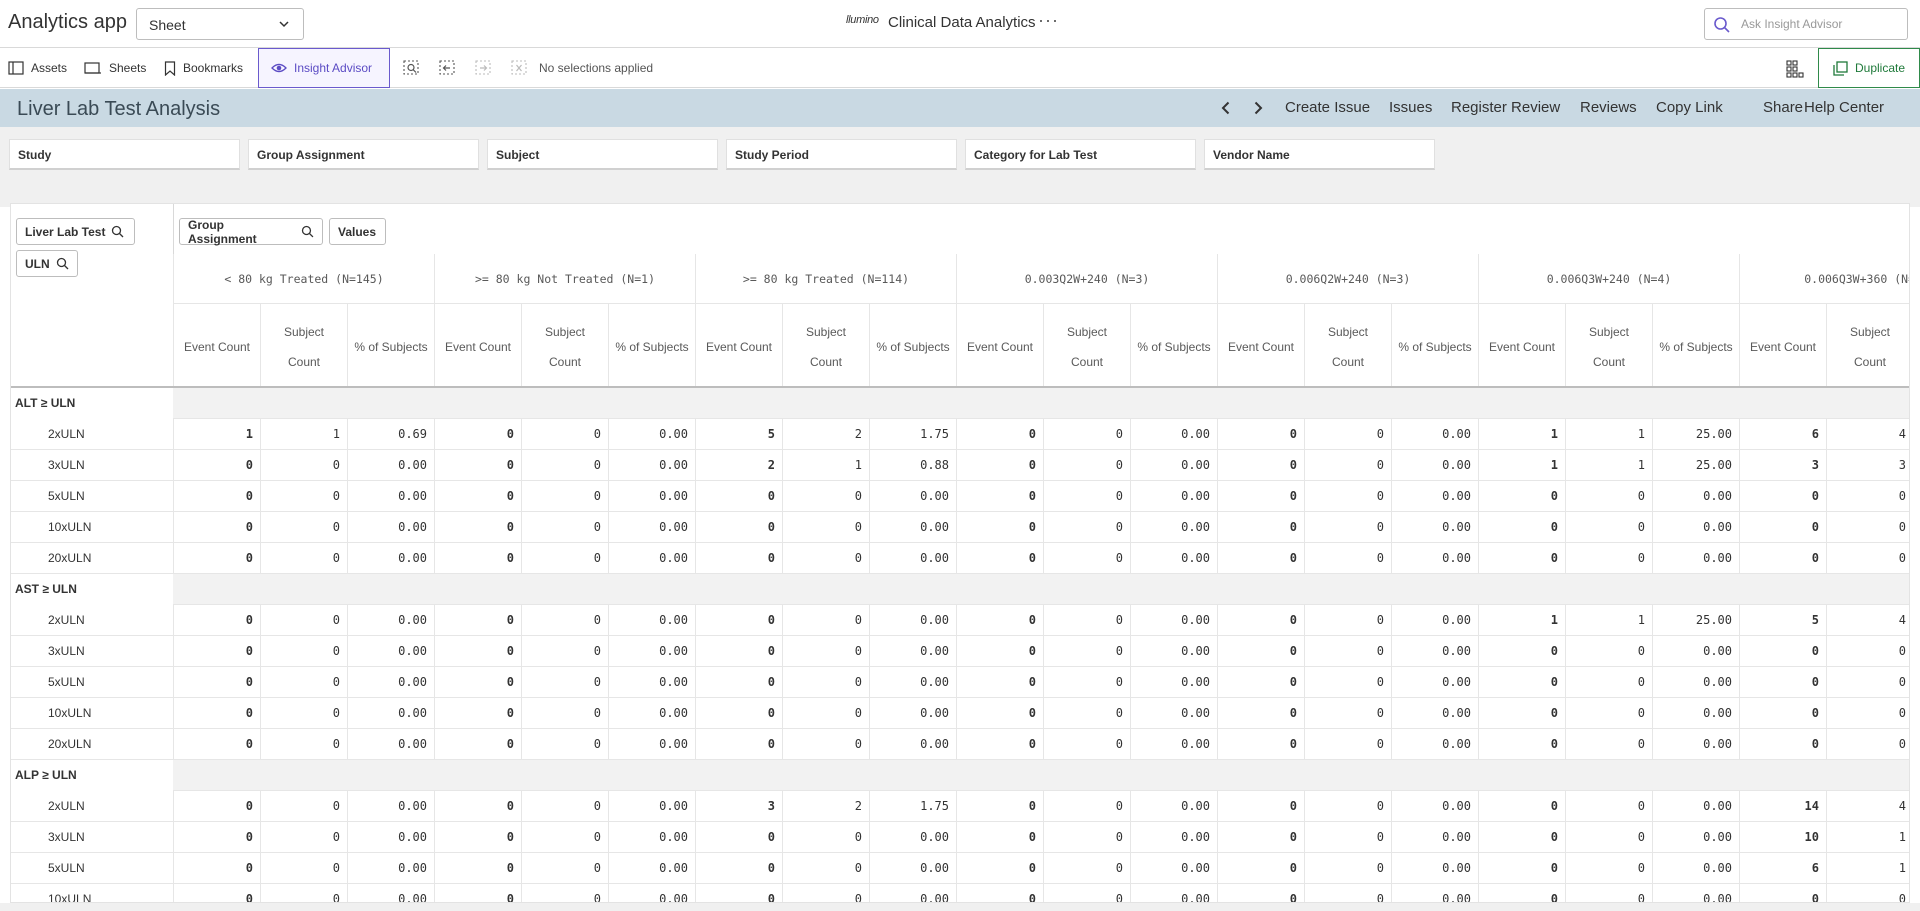 Image resolution: width=1920 pixels, height=911 pixels. Describe the element at coordinates (363, 154) in the screenshot. I see `filter-group-assignment: Group Assignment` at that location.